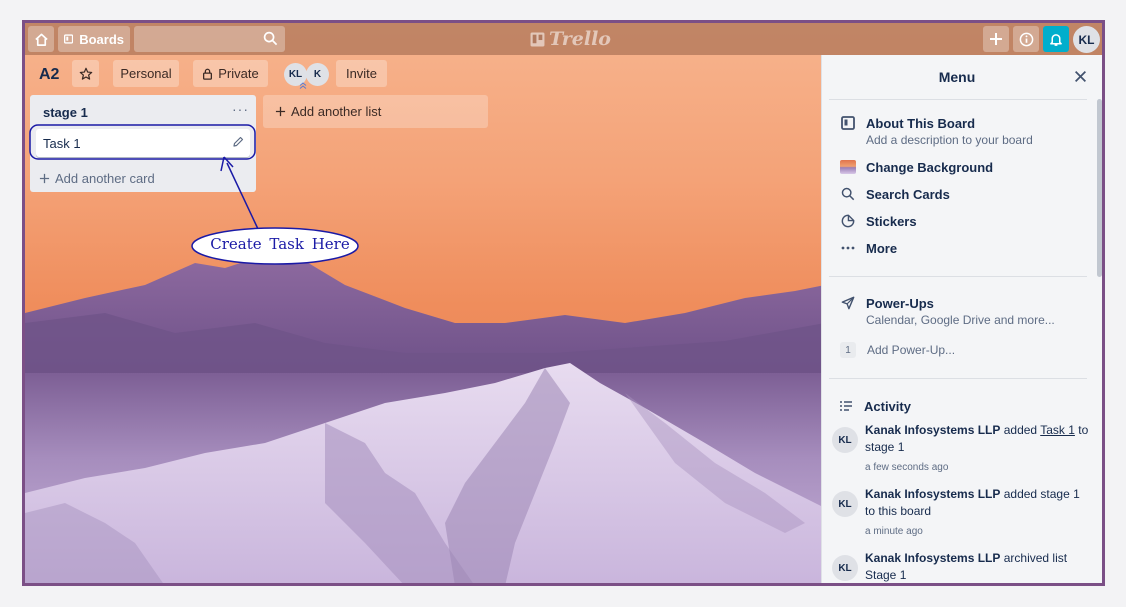 The height and width of the screenshot is (607, 1126). Describe the element at coordinates (846, 406) in the screenshot. I see `activity-list-icon` at that location.